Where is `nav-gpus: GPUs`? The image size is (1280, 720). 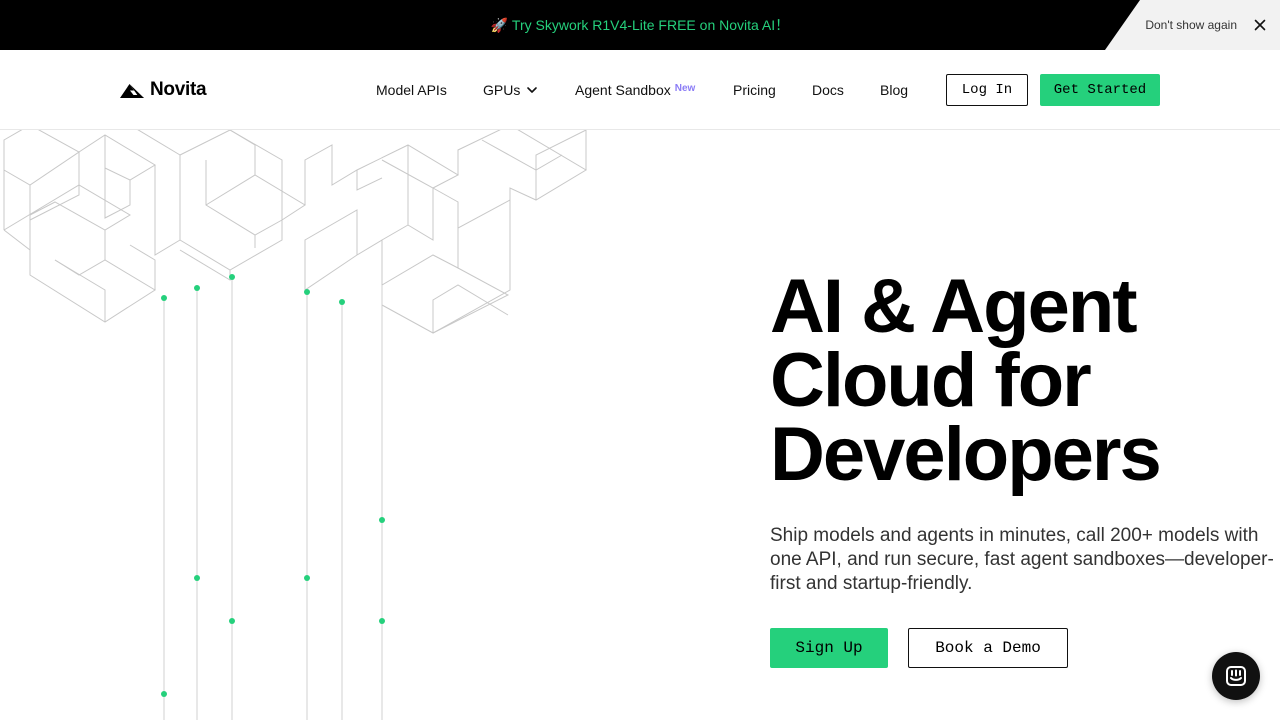 nav-gpus: GPUs is located at coordinates (510, 90).